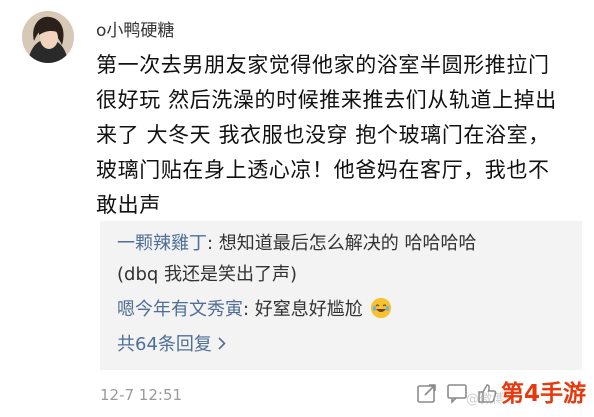  What do you see at coordinates (457, 395) in the screenshot?
I see `comment-icon` at bounding box center [457, 395].